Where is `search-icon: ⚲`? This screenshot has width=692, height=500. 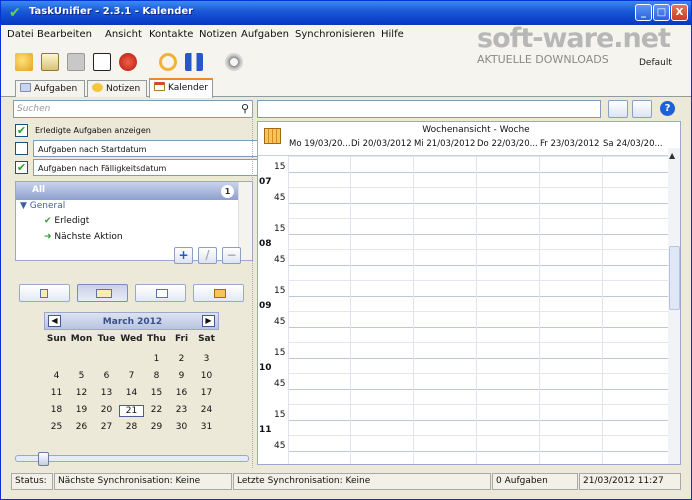 search-icon: ⚲ is located at coordinates (245, 108).